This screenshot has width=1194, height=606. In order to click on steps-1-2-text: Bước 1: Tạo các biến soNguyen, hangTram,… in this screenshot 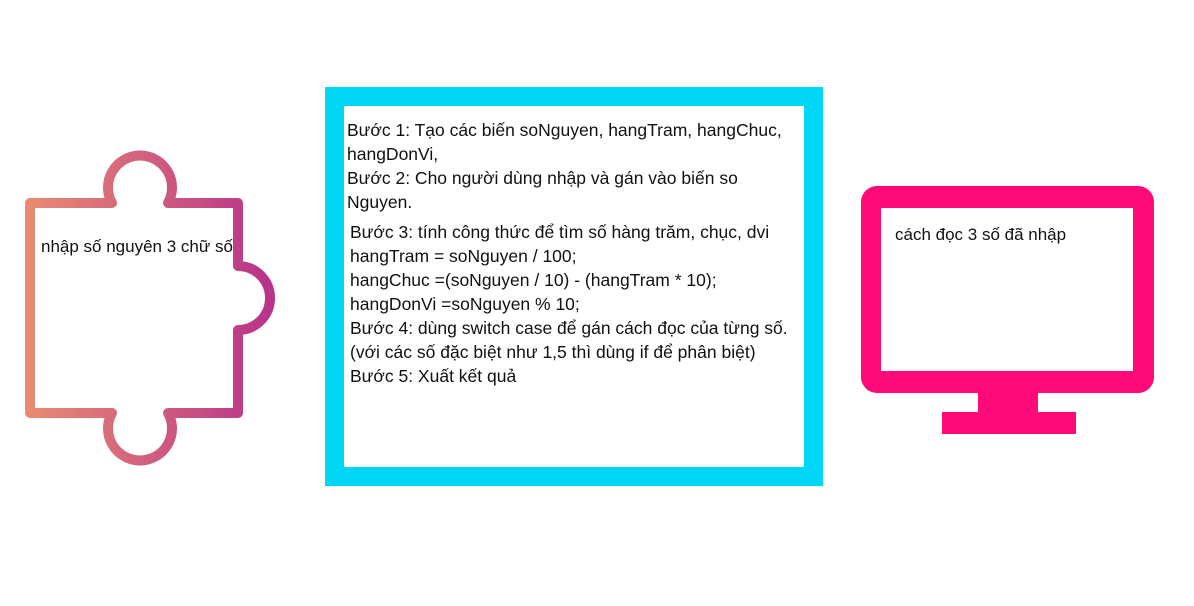, I will do `click(564, 166)`.